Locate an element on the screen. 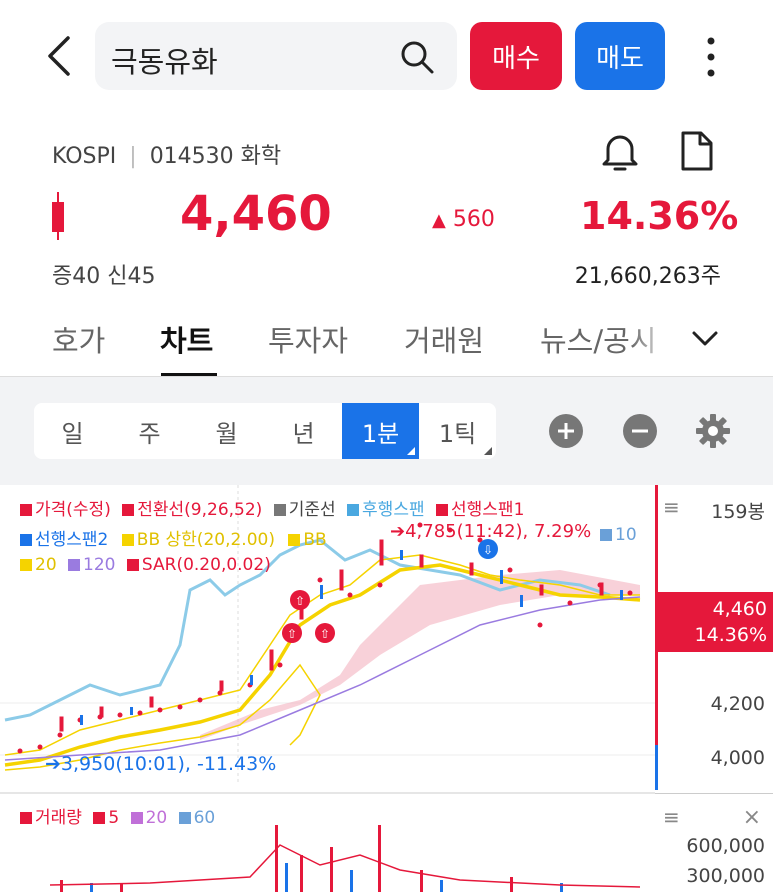  period-year: 년 is located at coordinates (303, 431).